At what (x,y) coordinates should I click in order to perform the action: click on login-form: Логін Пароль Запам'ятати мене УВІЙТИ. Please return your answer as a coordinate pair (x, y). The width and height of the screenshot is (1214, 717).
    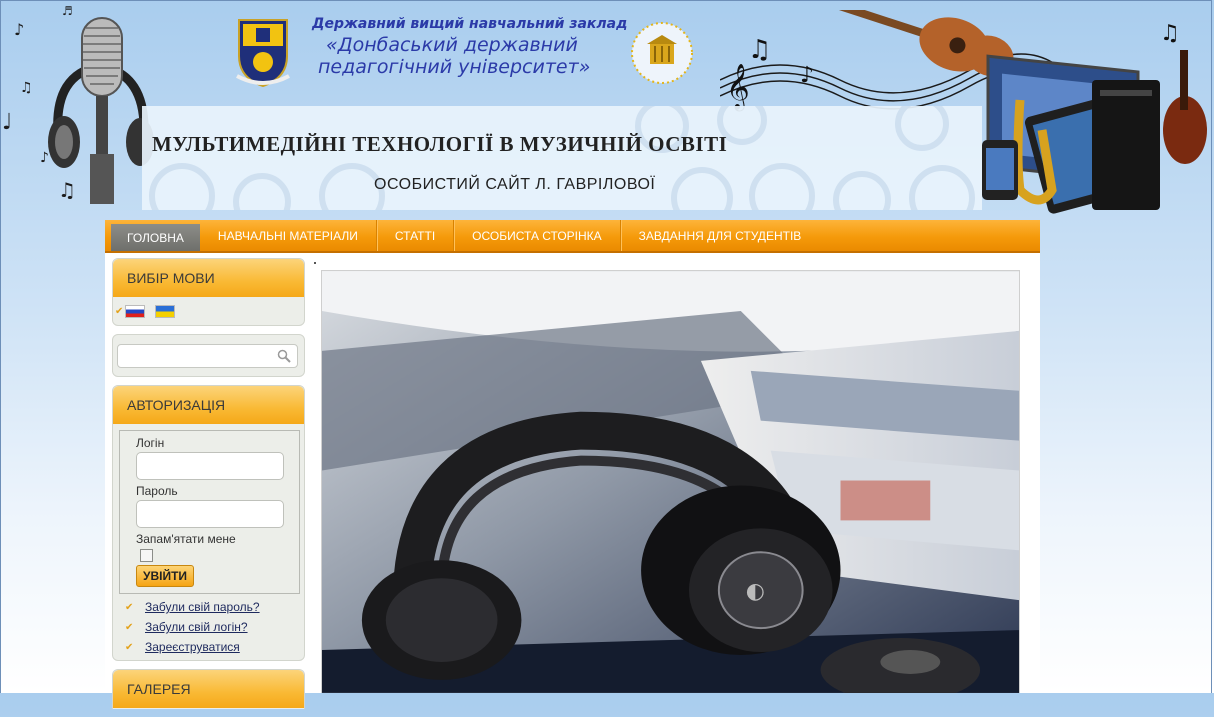
    Looking at the image, I should click on (209, 512).